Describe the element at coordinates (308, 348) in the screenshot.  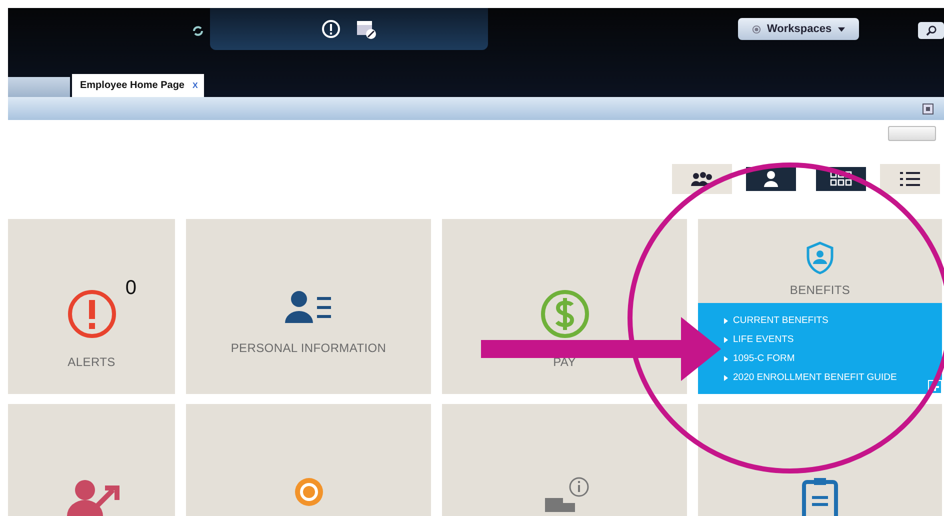
I see `tile-label: PERSONAL INFORMATION` at that location.